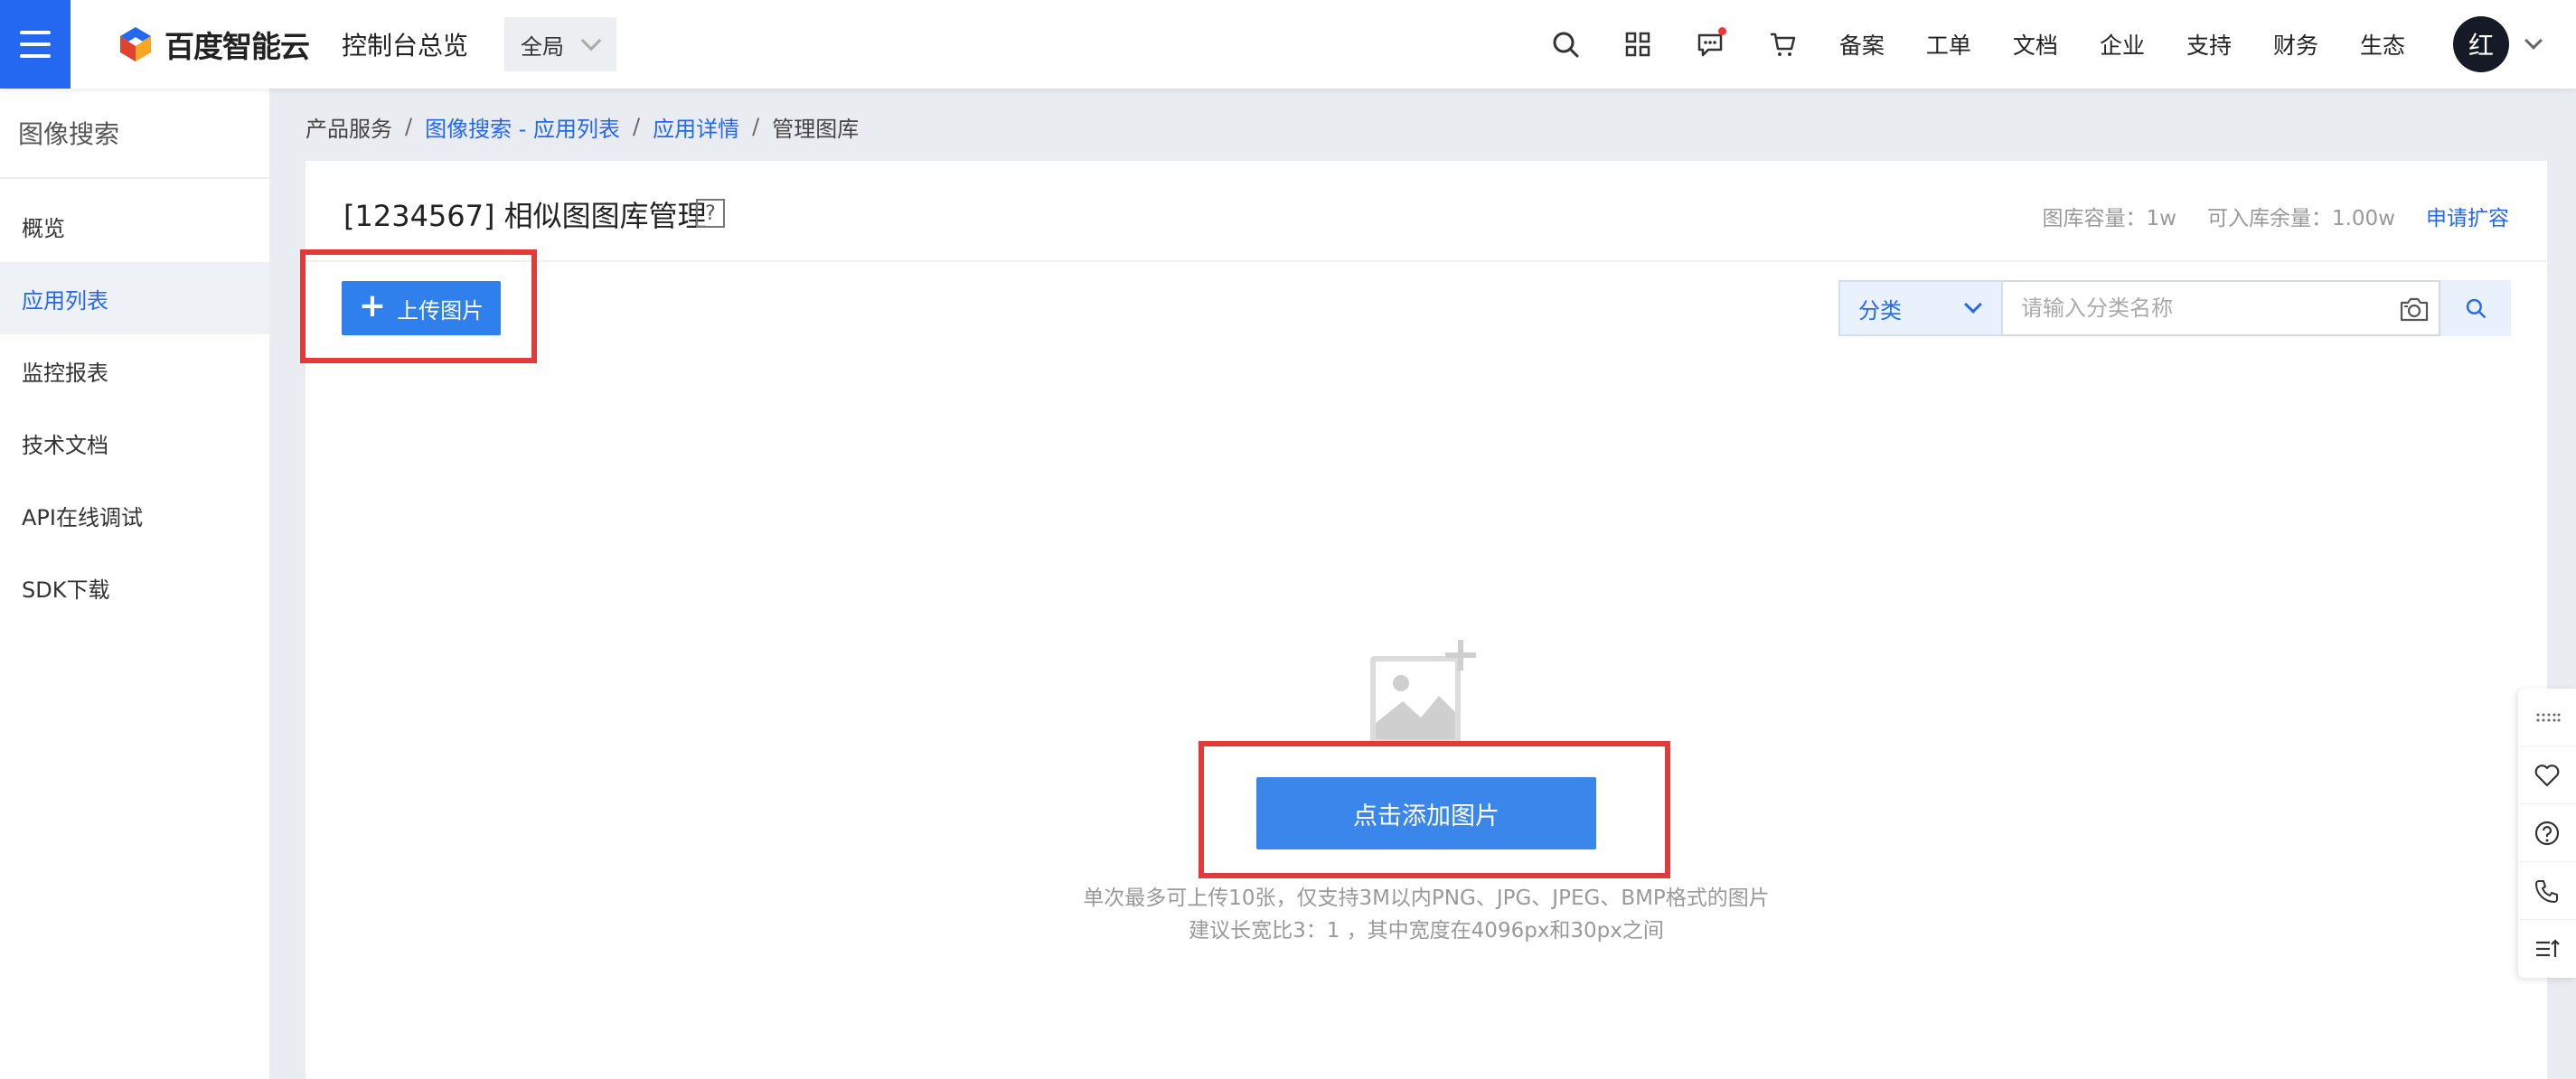 The image size is (2576, 1079). Describe the element at coordinates (2467, 216) in the screenshot. I see `apply-expansion-link: 申请扩容` at that location.